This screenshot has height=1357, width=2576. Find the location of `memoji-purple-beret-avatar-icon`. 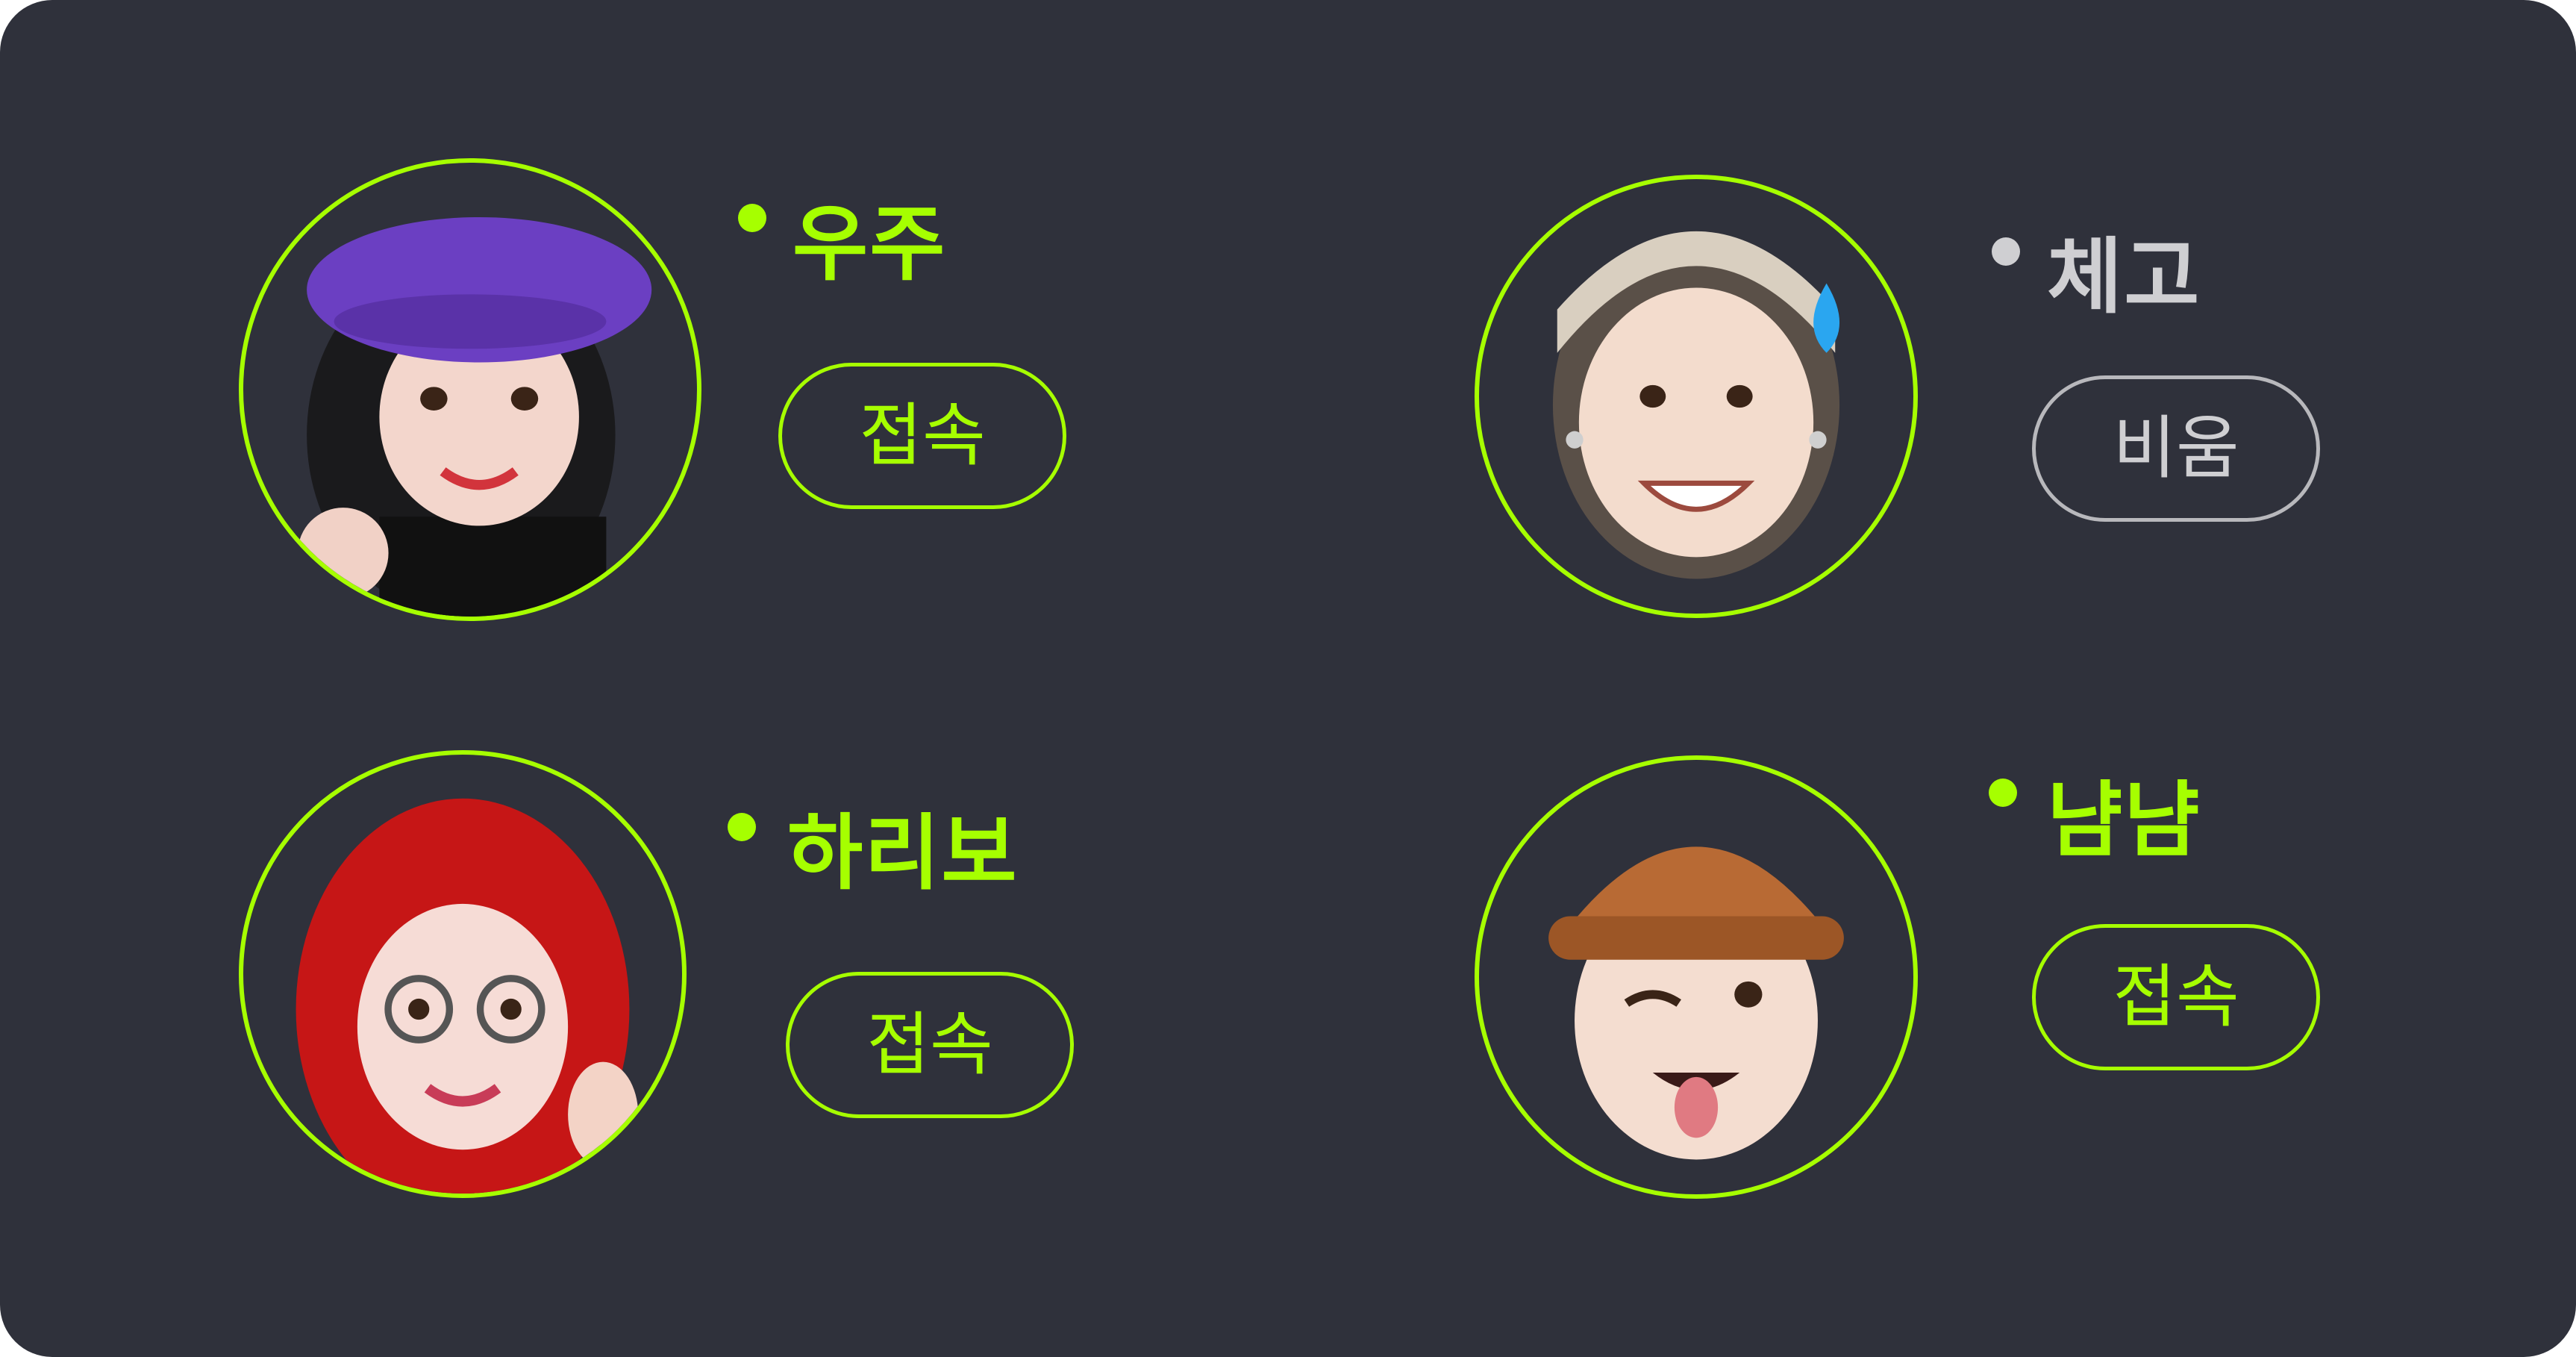

memoji-purple-beret-avatar-icon is located at coordinates (474, 417).